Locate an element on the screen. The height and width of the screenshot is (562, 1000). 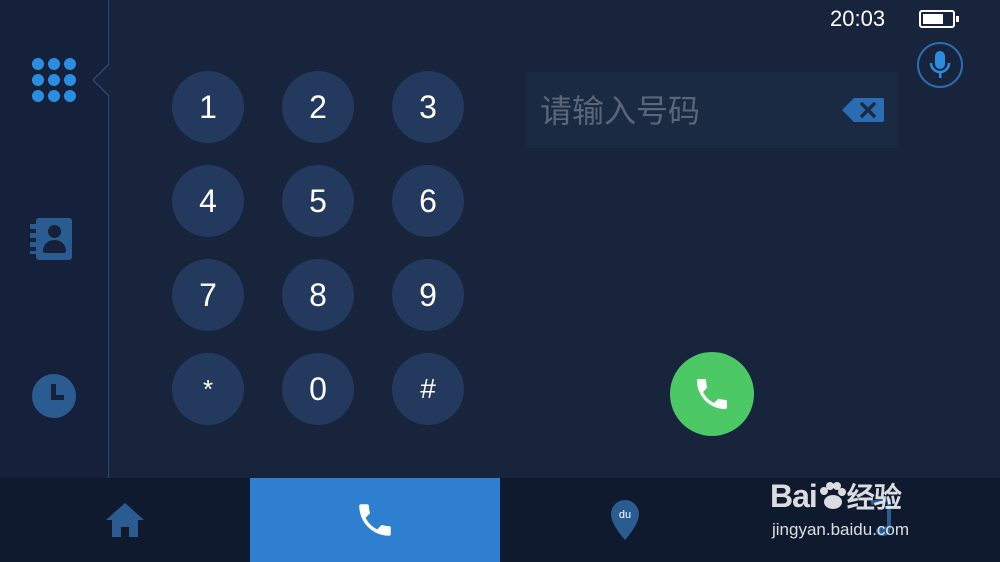
phone-number-input is located at coordinates (685, 111).